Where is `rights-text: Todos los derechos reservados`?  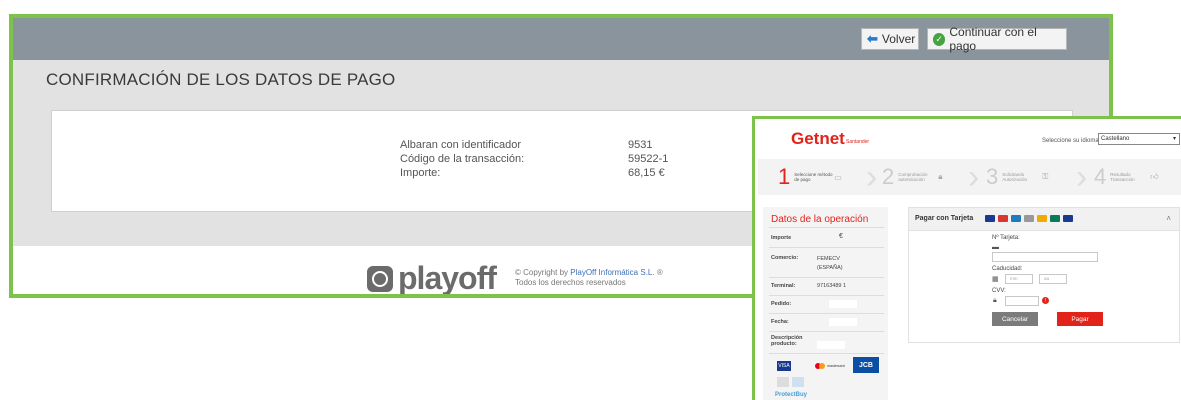 rights-text: Todos los derechos reservados is located at coordinates (570, 282).